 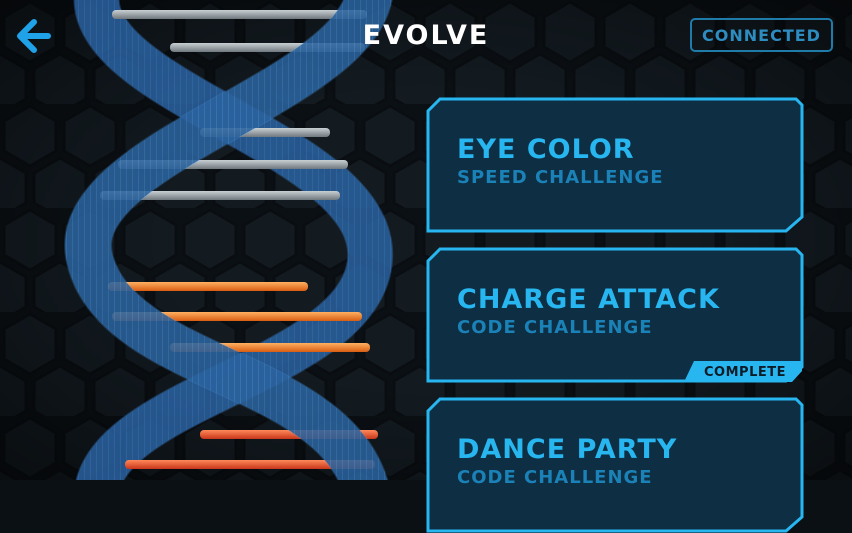 I want to click on challenge-type: SPEED CHALLENGE, so click(x=560, y=177).